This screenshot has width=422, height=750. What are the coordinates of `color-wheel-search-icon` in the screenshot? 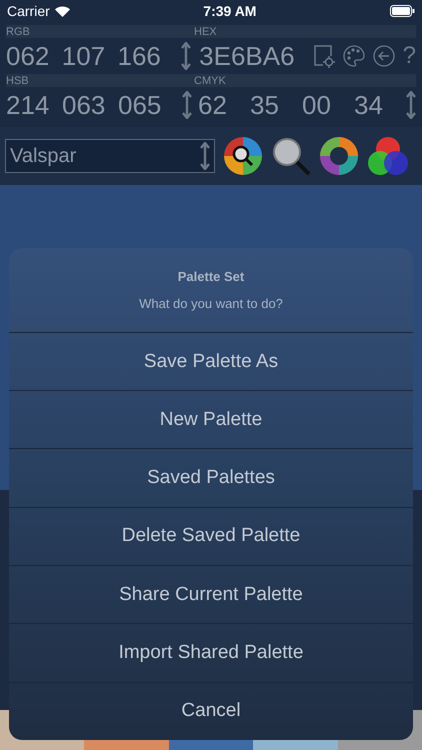 It's located at (243, 156).